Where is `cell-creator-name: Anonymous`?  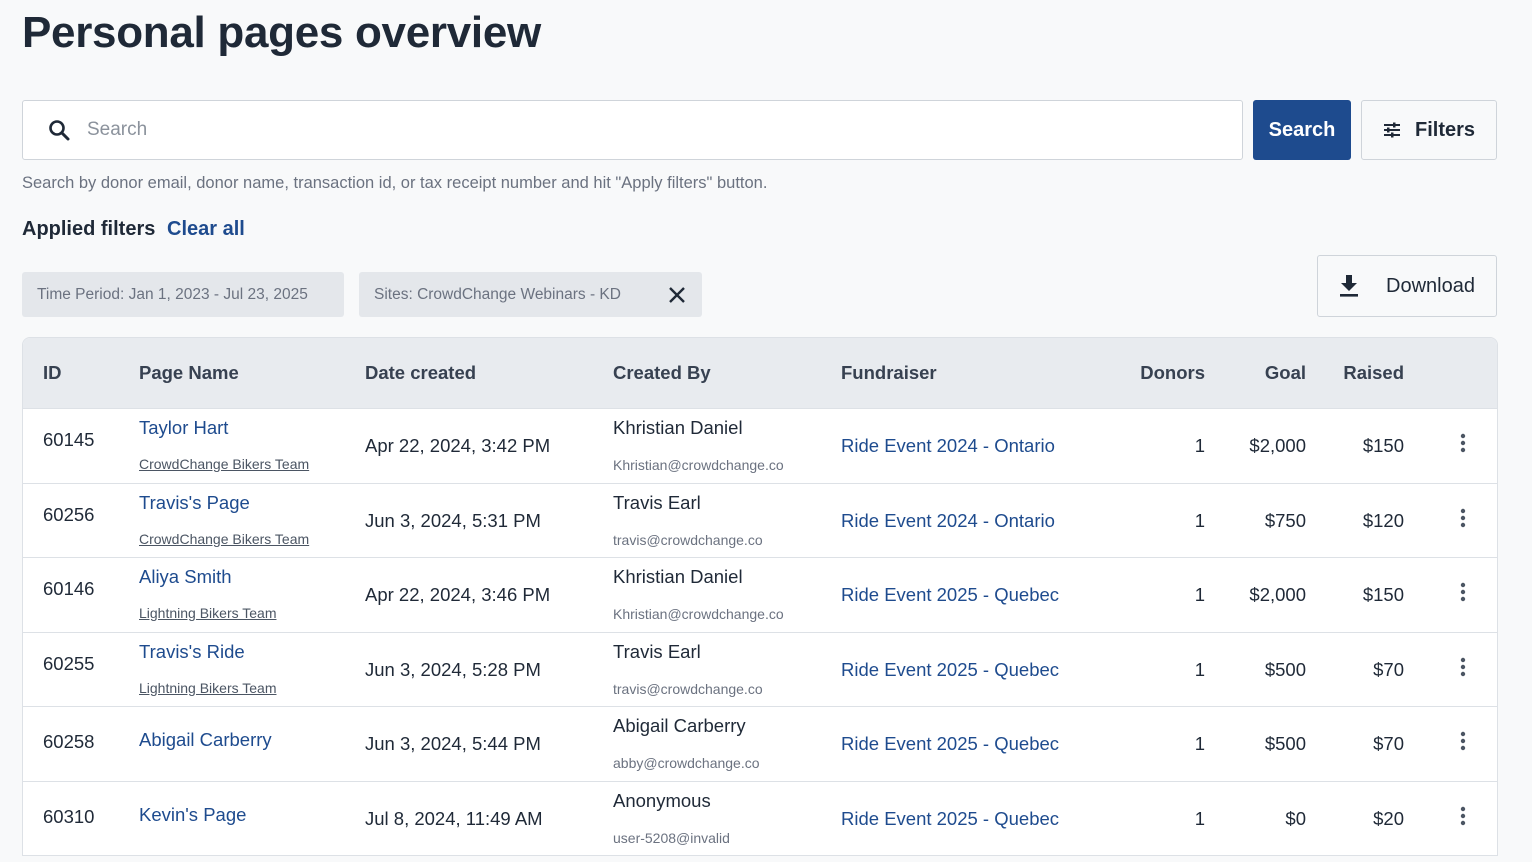
cell-creator-name: Anonymous is located at coordinates (662, 800).